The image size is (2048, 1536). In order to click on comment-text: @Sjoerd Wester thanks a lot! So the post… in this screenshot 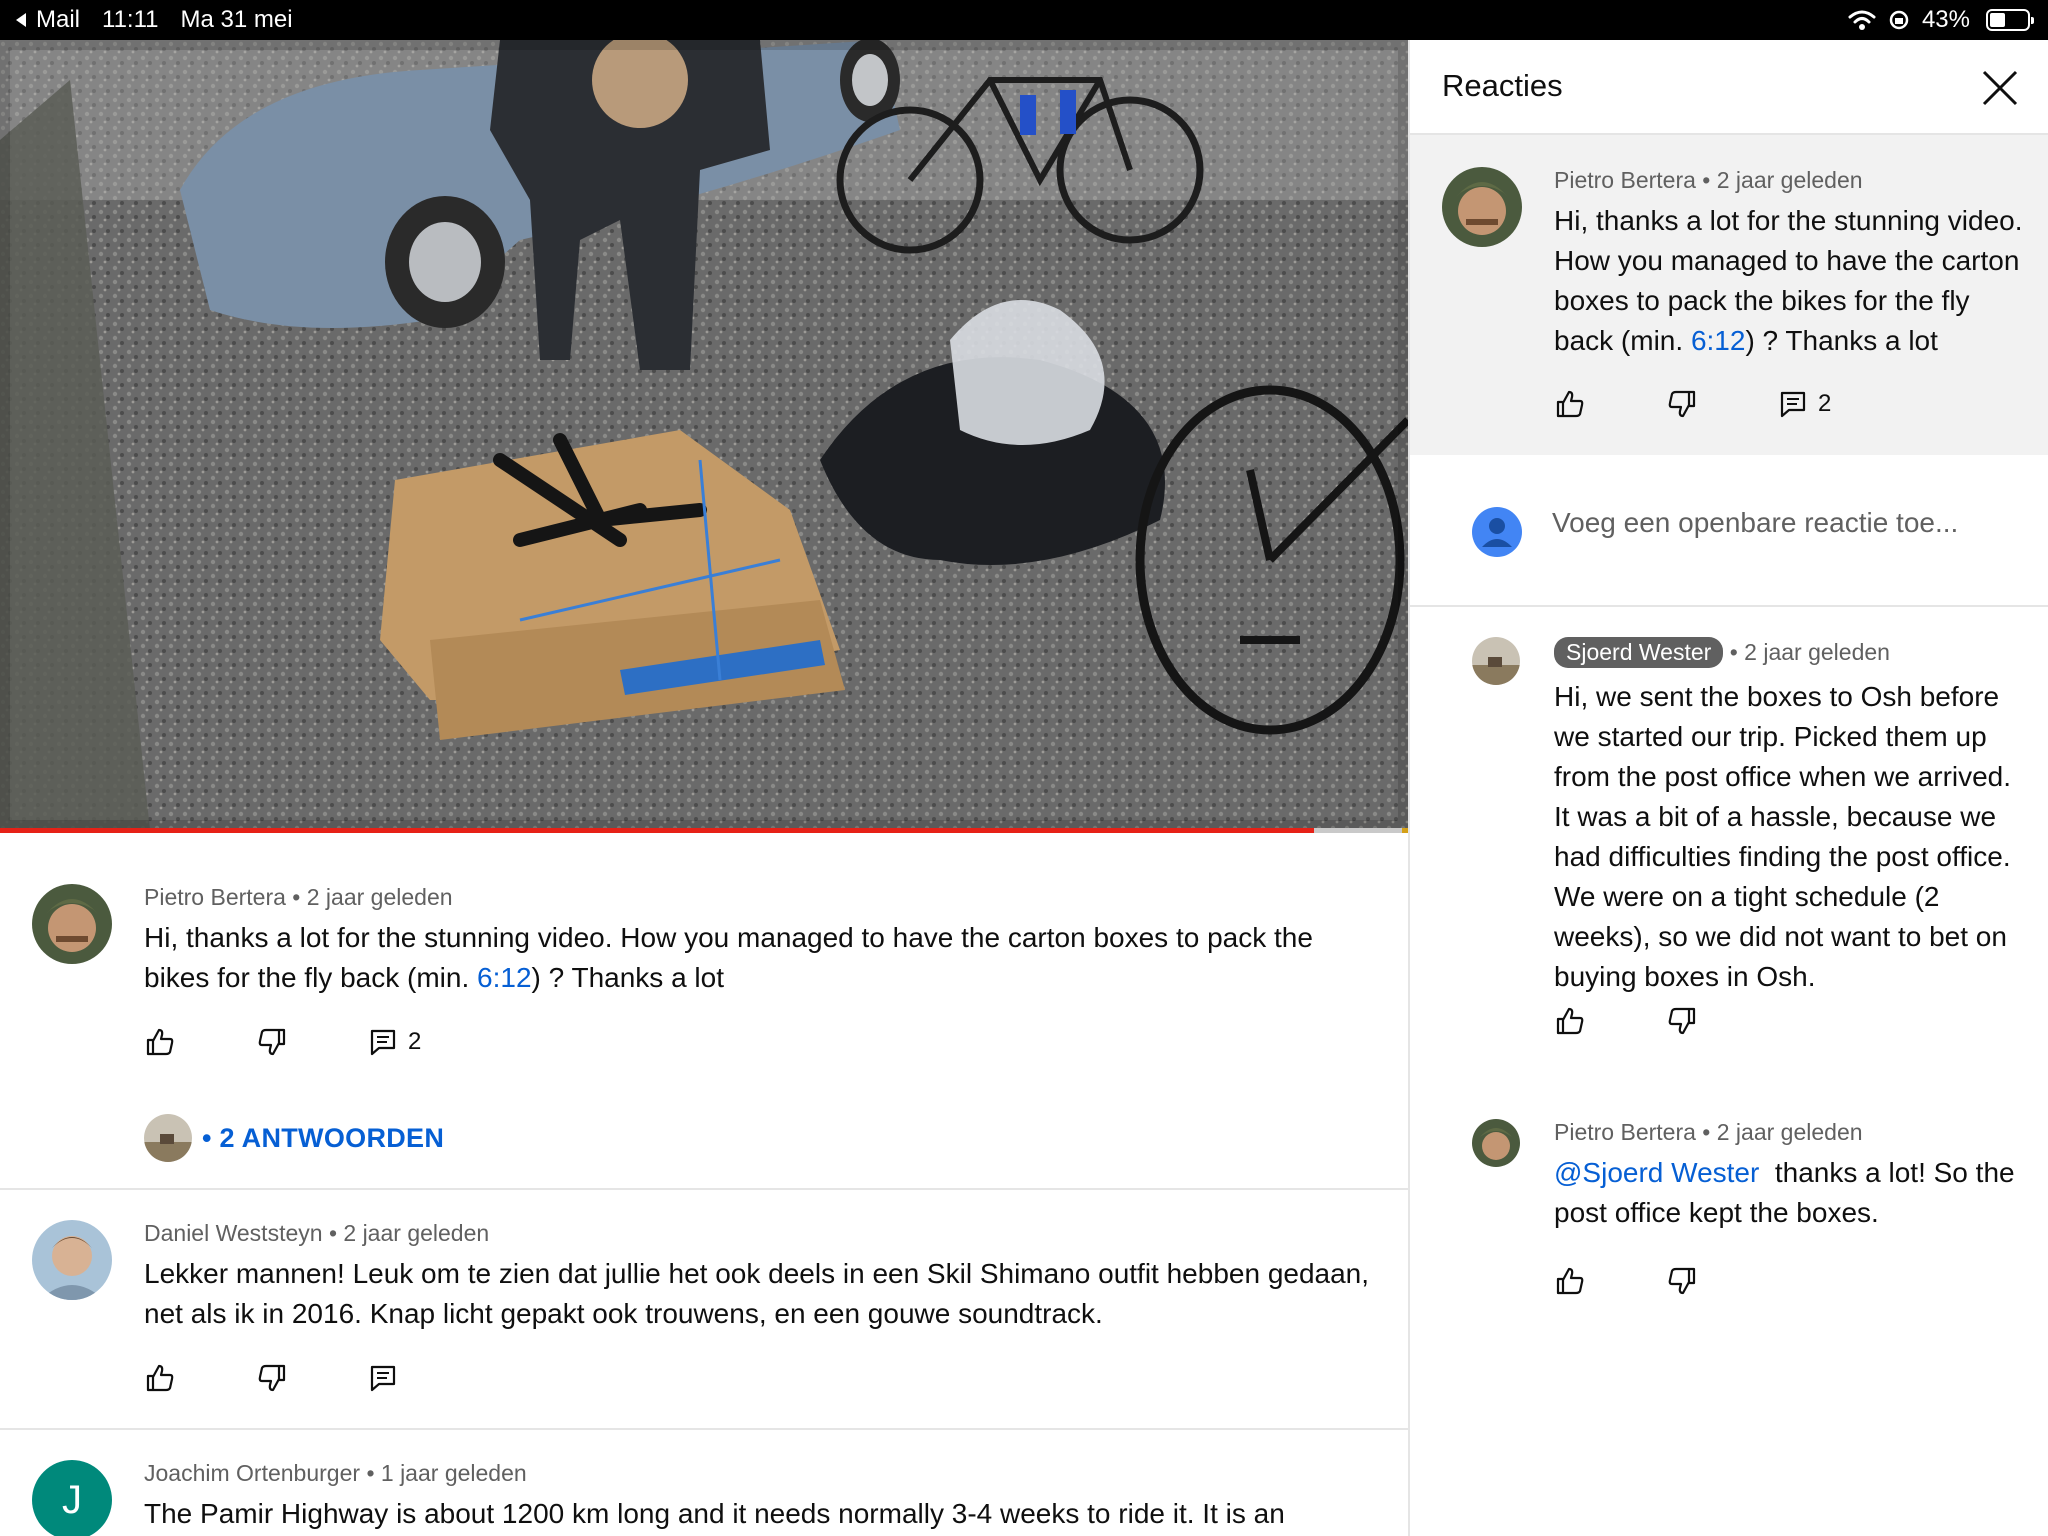, I will do `click(1791, 1193)`.